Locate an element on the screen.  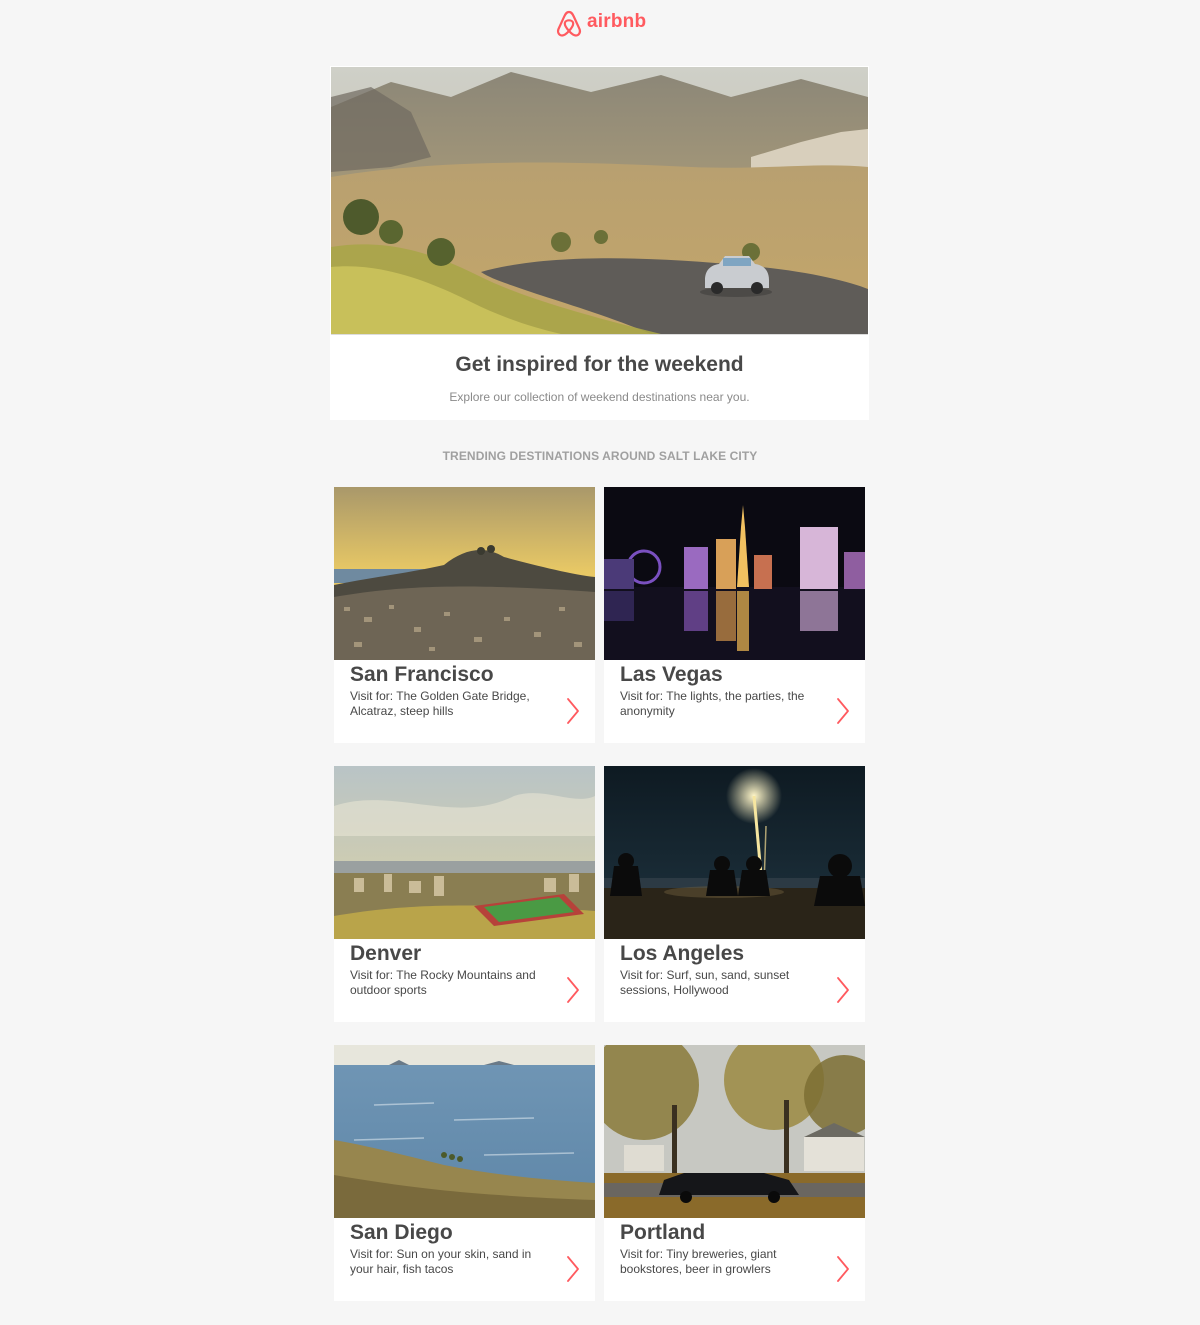
destination-title: Denver is located at coordinates (385, 954).